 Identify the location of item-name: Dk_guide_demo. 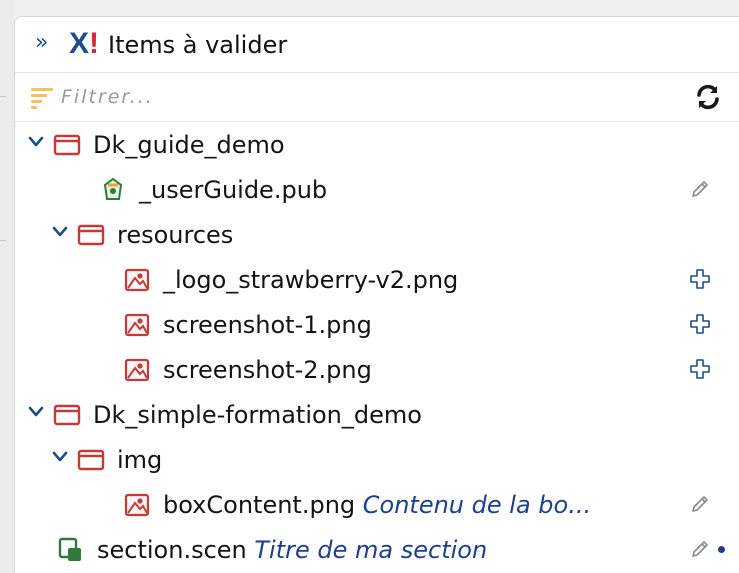
(189, 145).